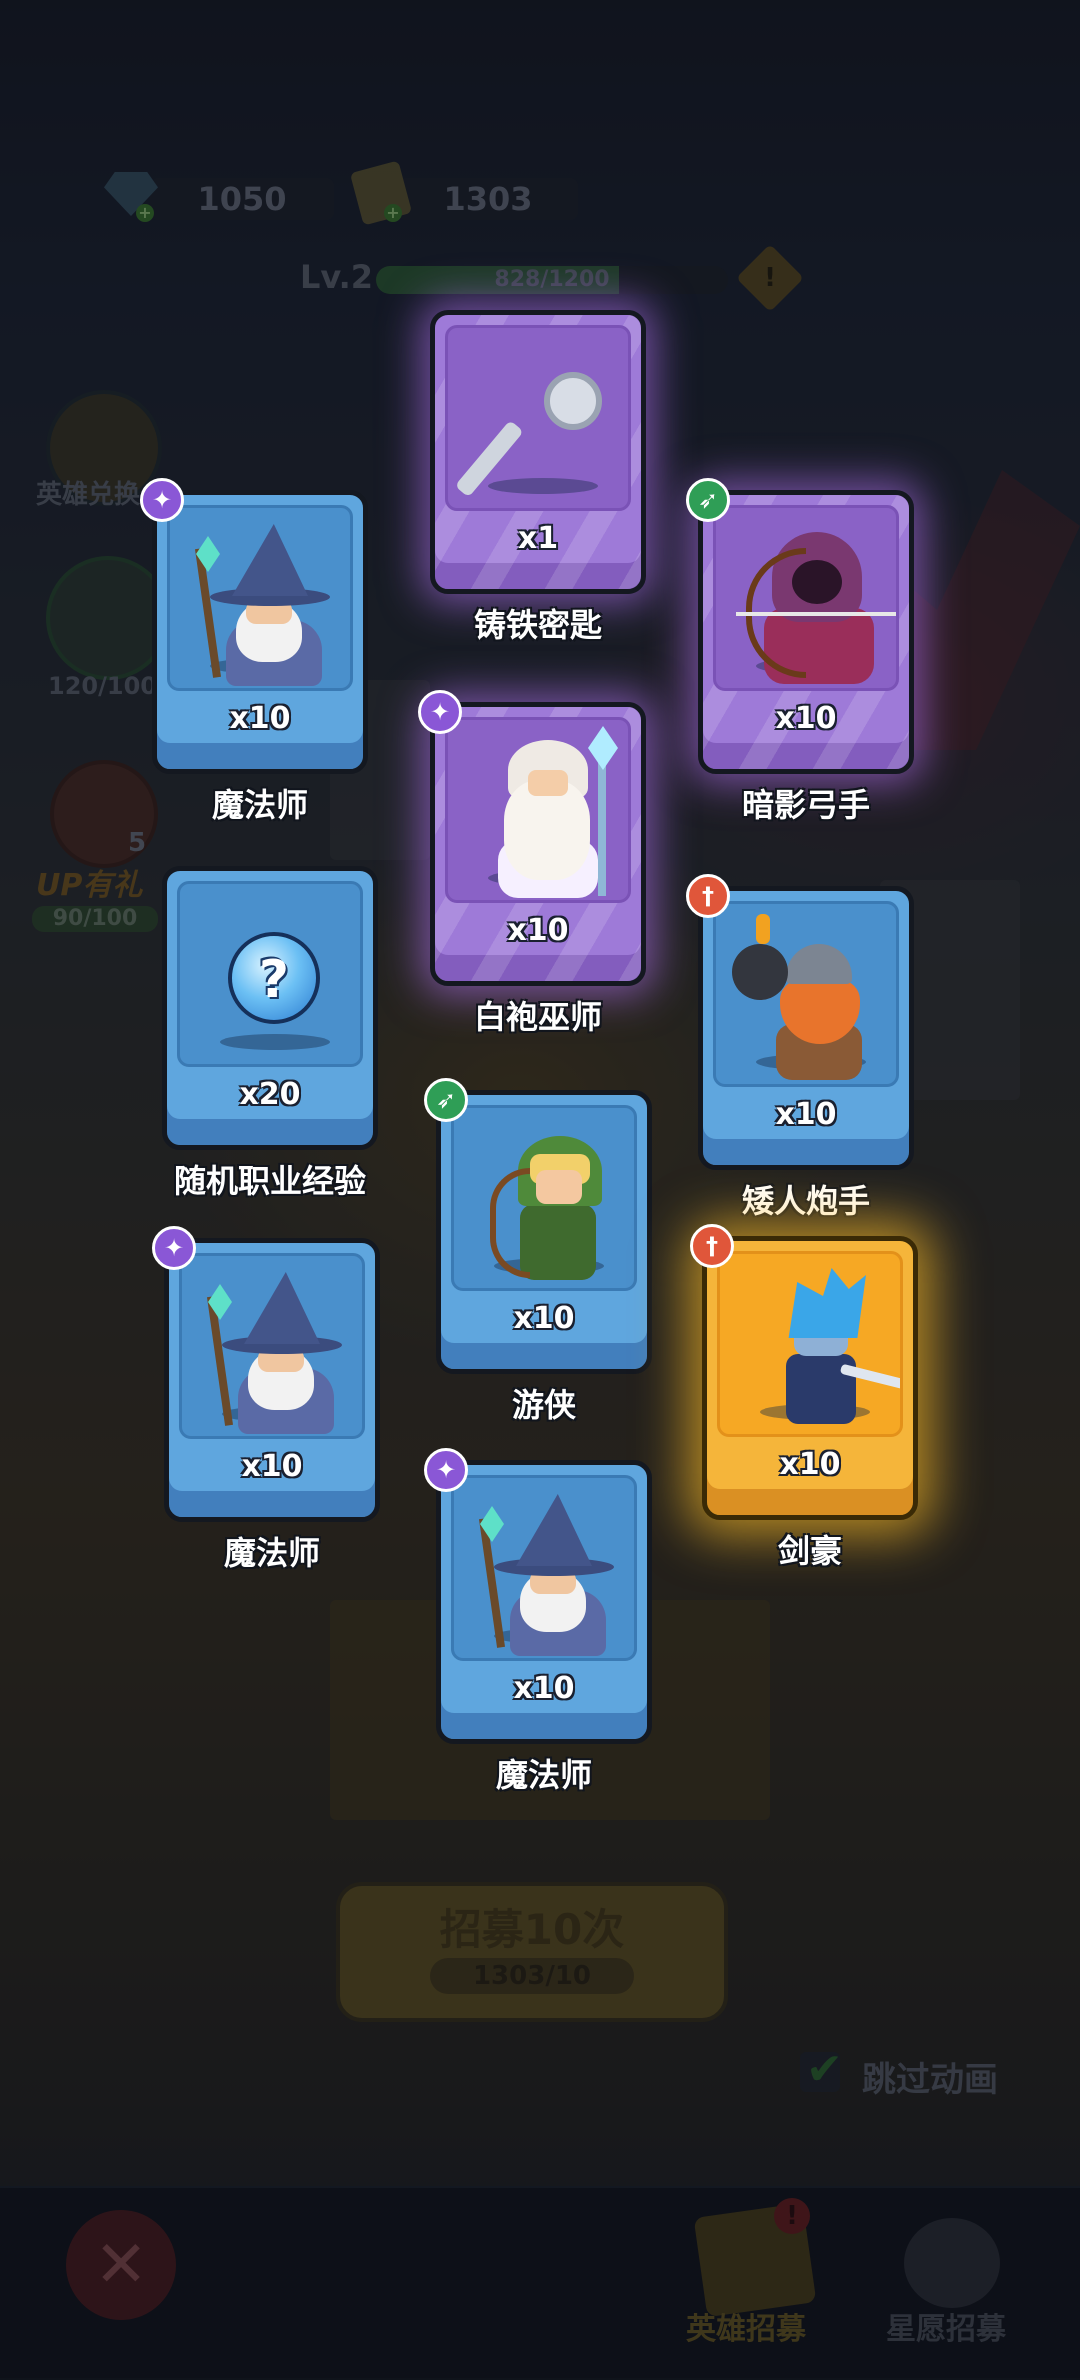  I want to click on reward-name: 暗影弓手, so click(805, 805).